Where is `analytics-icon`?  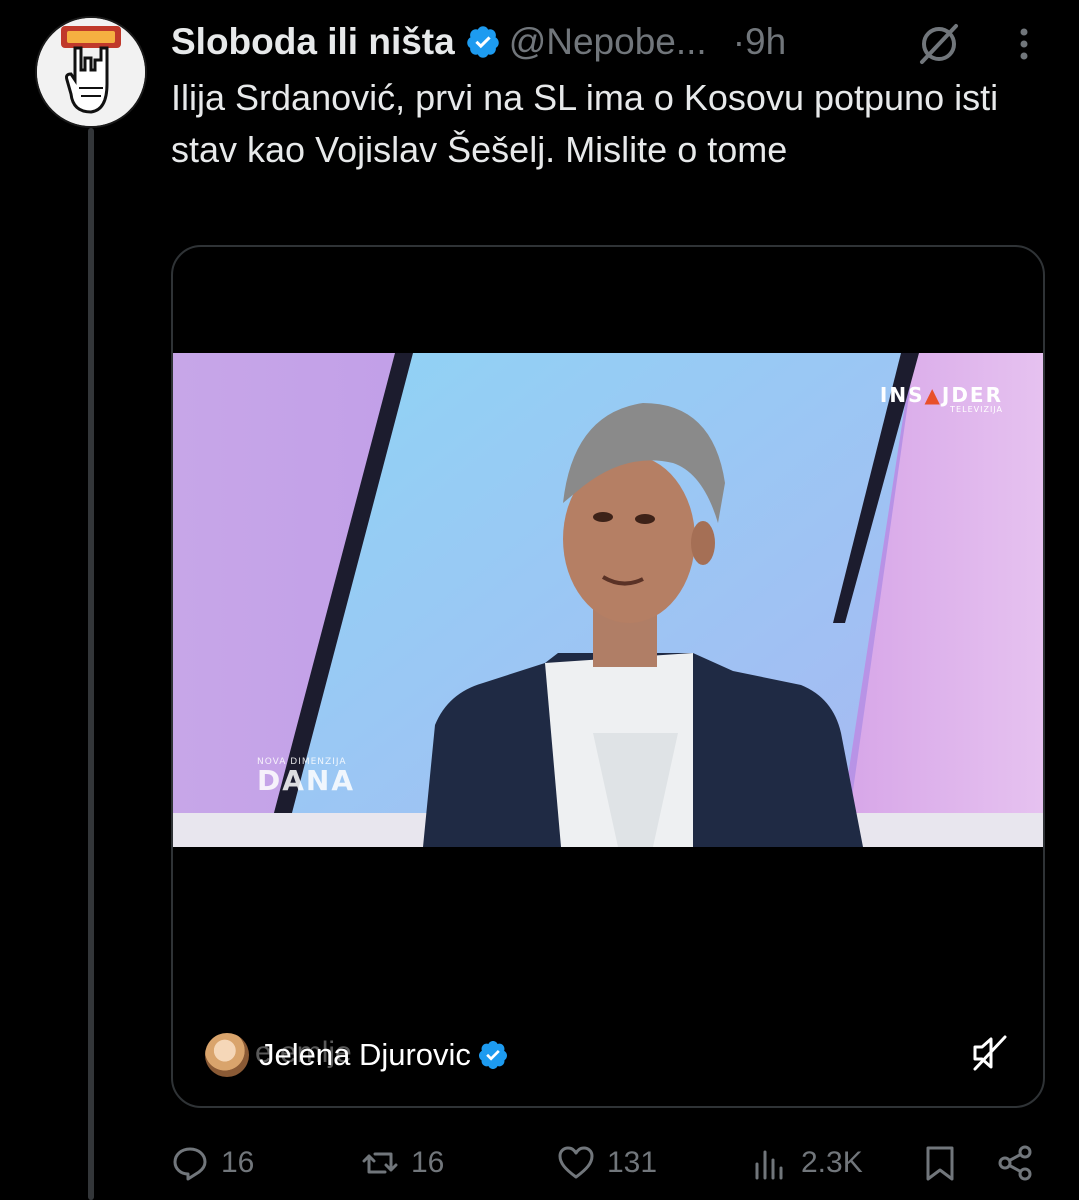 analytics-icon is located at coordinates (769, 1165).